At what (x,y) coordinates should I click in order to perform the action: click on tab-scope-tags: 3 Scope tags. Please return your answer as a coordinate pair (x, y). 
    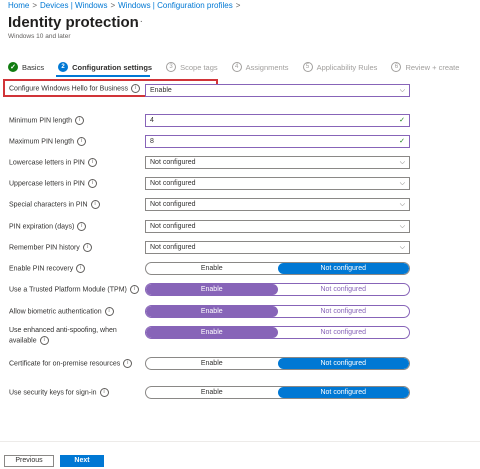
    Looking at the image, I should click on (192, 67).